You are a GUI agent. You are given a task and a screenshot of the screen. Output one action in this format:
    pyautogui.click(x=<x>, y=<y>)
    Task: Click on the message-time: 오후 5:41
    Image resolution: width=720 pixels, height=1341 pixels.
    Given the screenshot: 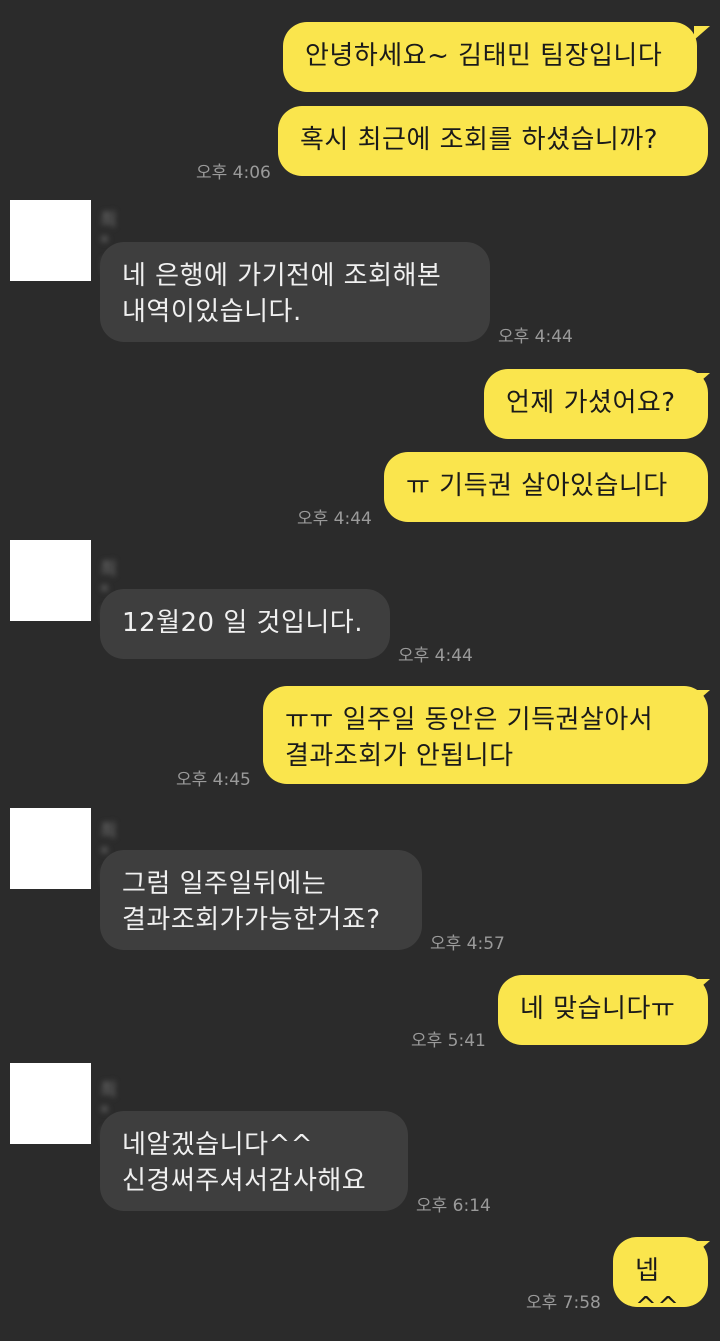 What is the action you would take?
    pyautogui.click(x=448, y=1041)
    